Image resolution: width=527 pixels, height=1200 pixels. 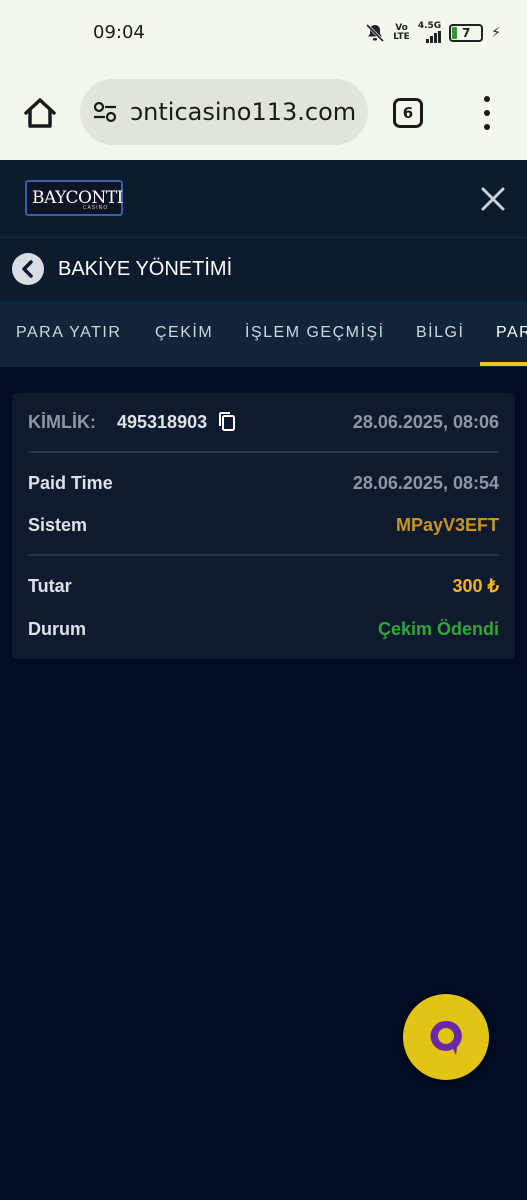 I want to click on home-icon, so click(x=40, y=113).